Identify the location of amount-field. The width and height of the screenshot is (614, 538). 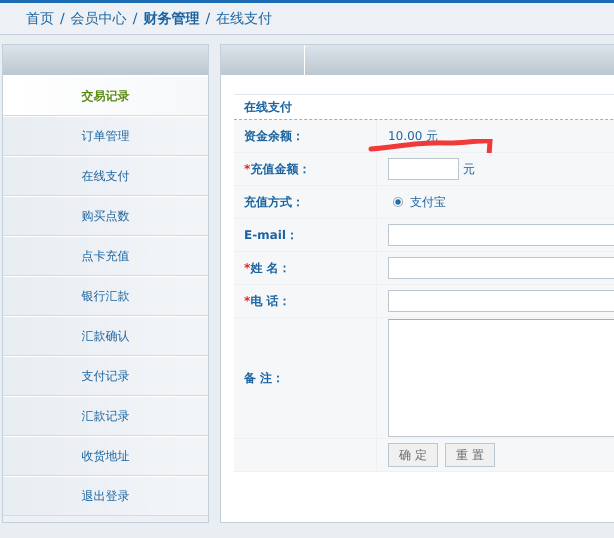
(423, 169).